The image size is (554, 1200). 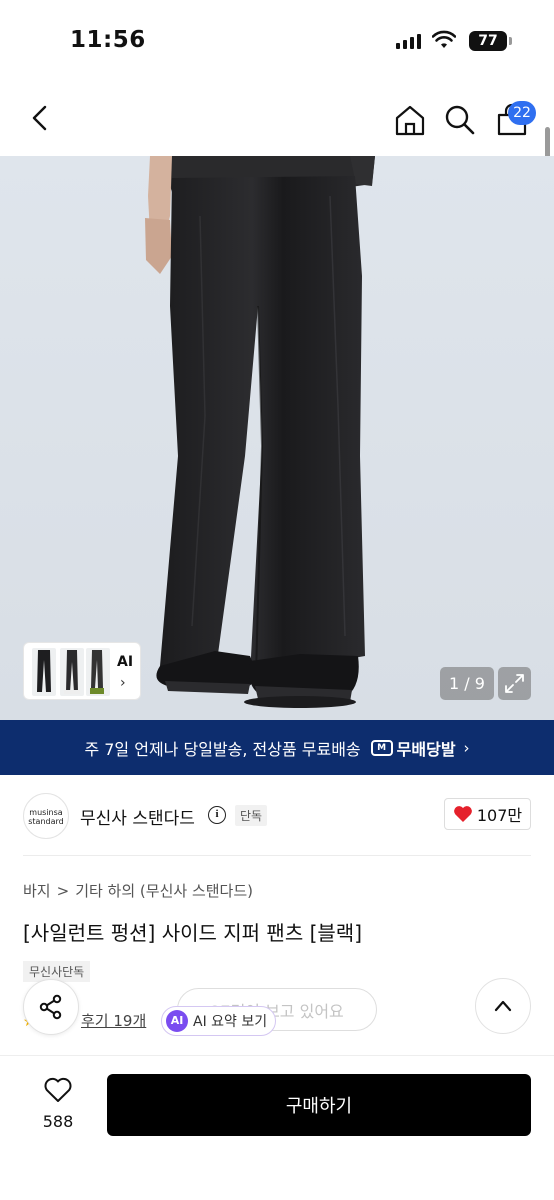 I want to click on ai-summary-button: AI AI 요약 보기, so click(x=218, y=1021).